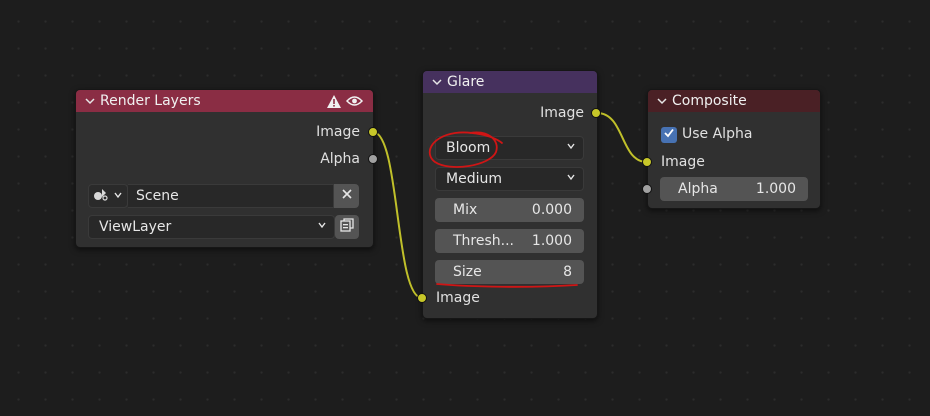  I want to click on composite-alpha-socket, so click(647, 189).